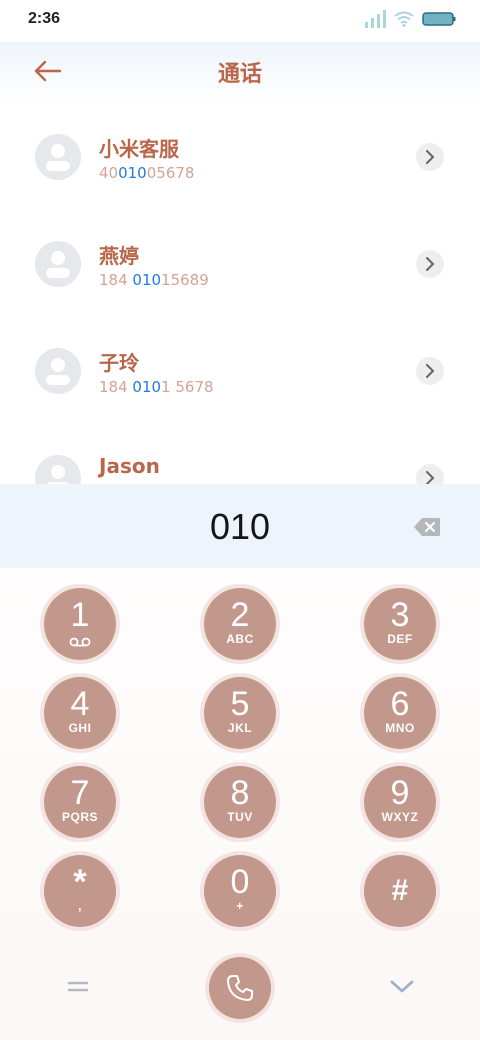 The width and height of the screenshot is (480, 1040). Describe the element at coordinates (240, 155) in the screenshot. I see `contact-row: 小米客服 4001005678` at that location.